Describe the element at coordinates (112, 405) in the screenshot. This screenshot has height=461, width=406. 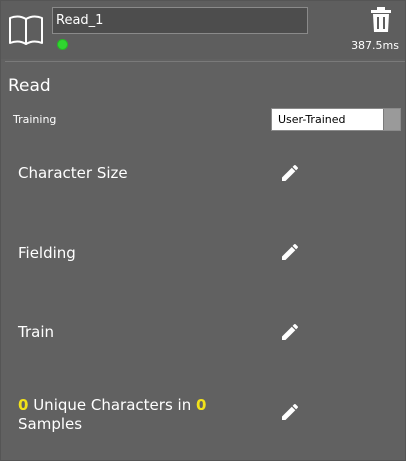
I see `summary-text: Unique Characters in` at that location.